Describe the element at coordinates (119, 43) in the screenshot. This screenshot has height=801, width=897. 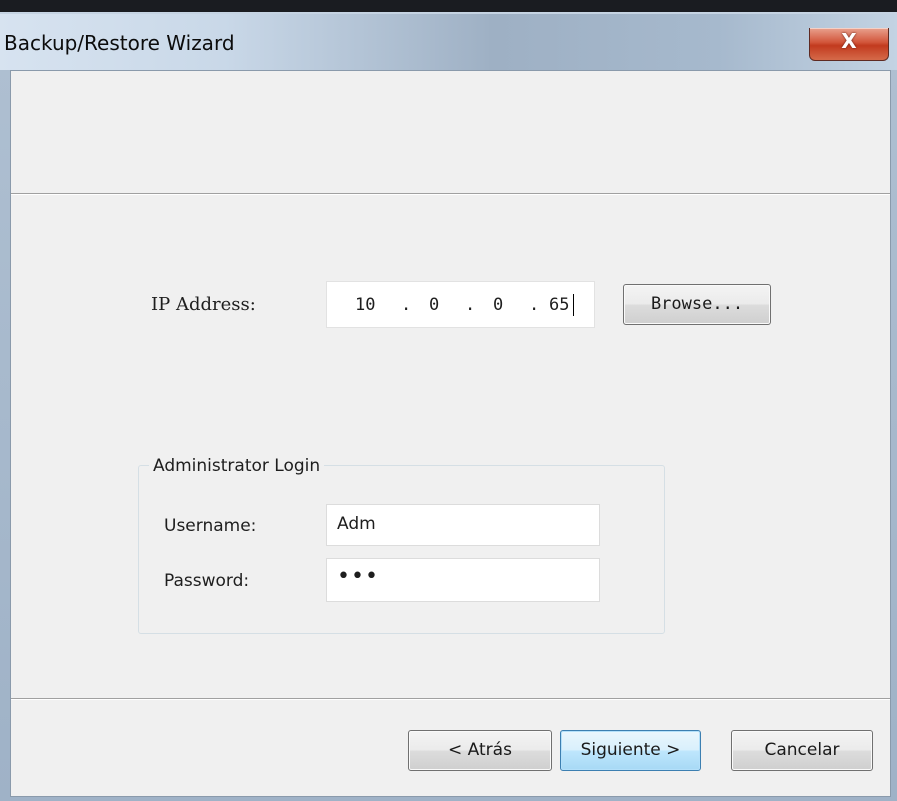
I see `window-title: Backup/Restore Wizard` at that location.